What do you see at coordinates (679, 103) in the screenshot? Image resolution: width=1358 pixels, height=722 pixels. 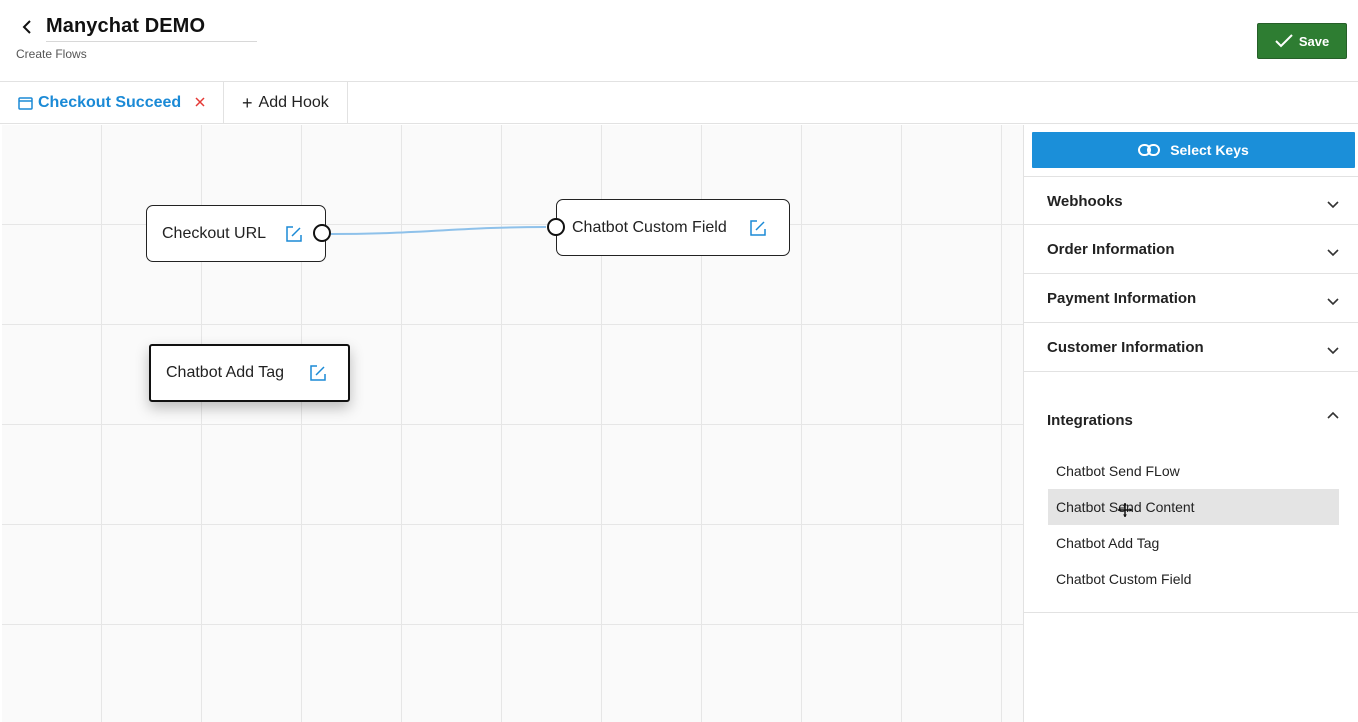 I see `hook-tab-bar: Checkout Succeed + Add Hook` at bounding box center [679, 103].